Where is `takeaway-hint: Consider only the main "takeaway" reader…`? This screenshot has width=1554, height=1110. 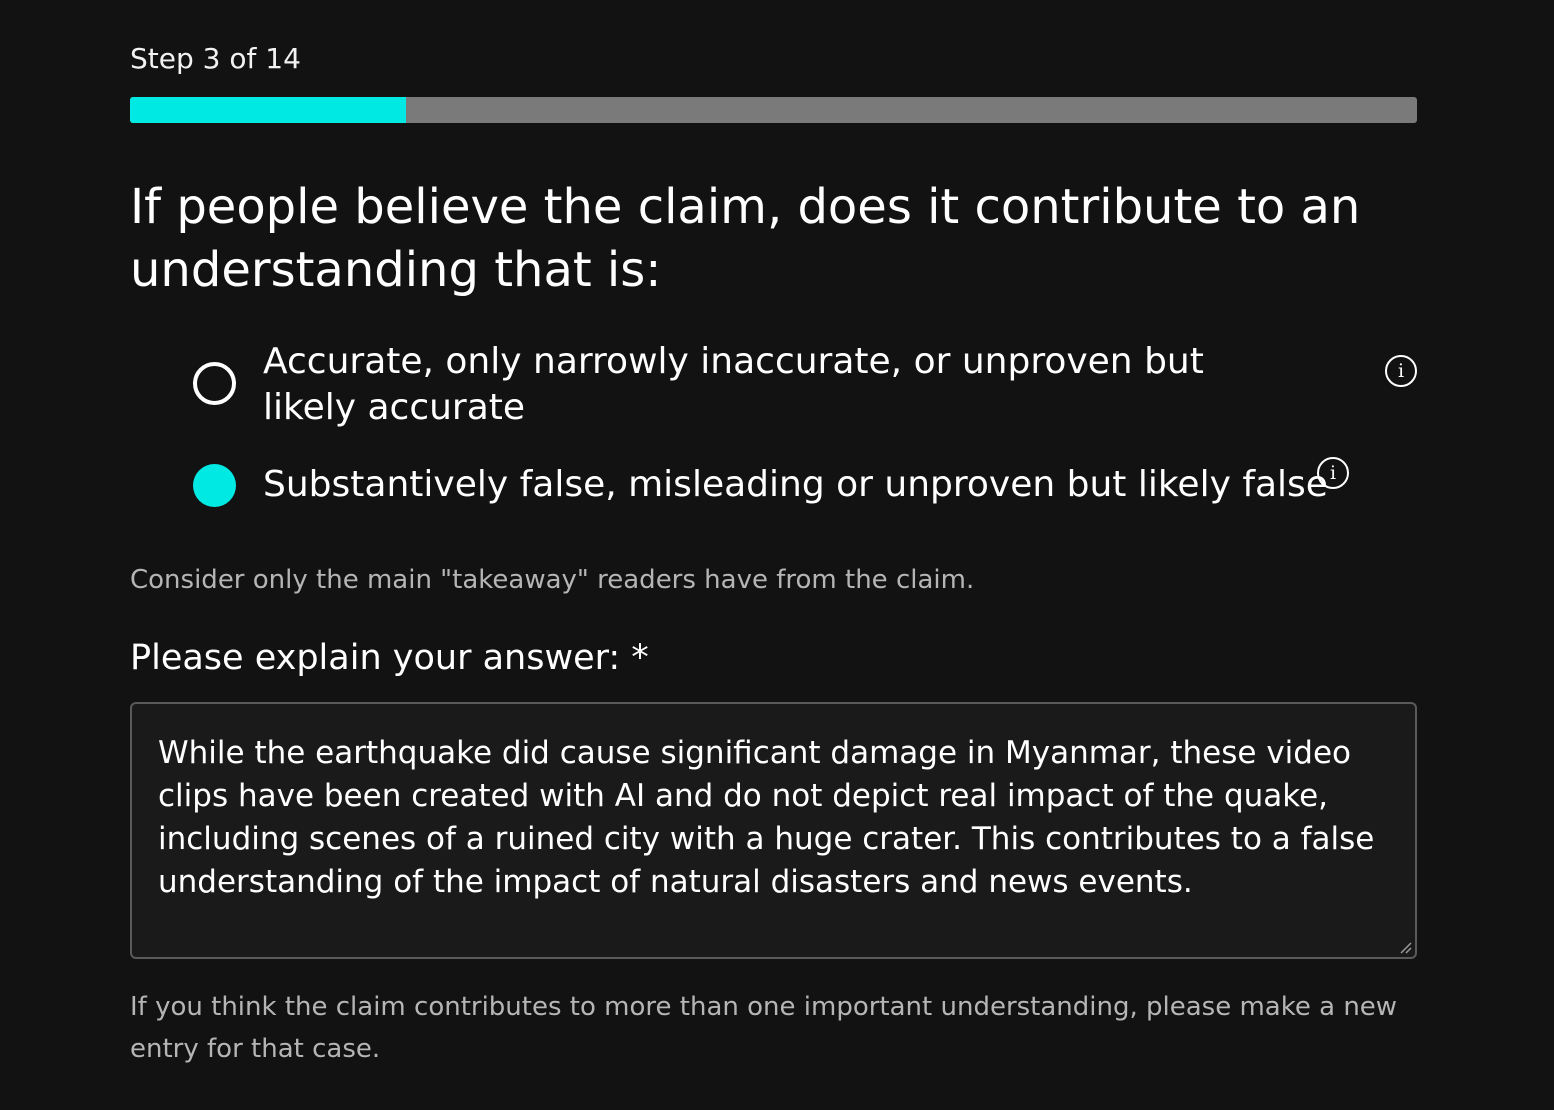
takeaway-hint: Consider only the main "takeaway" reader… is located at coordinates (552, 580).